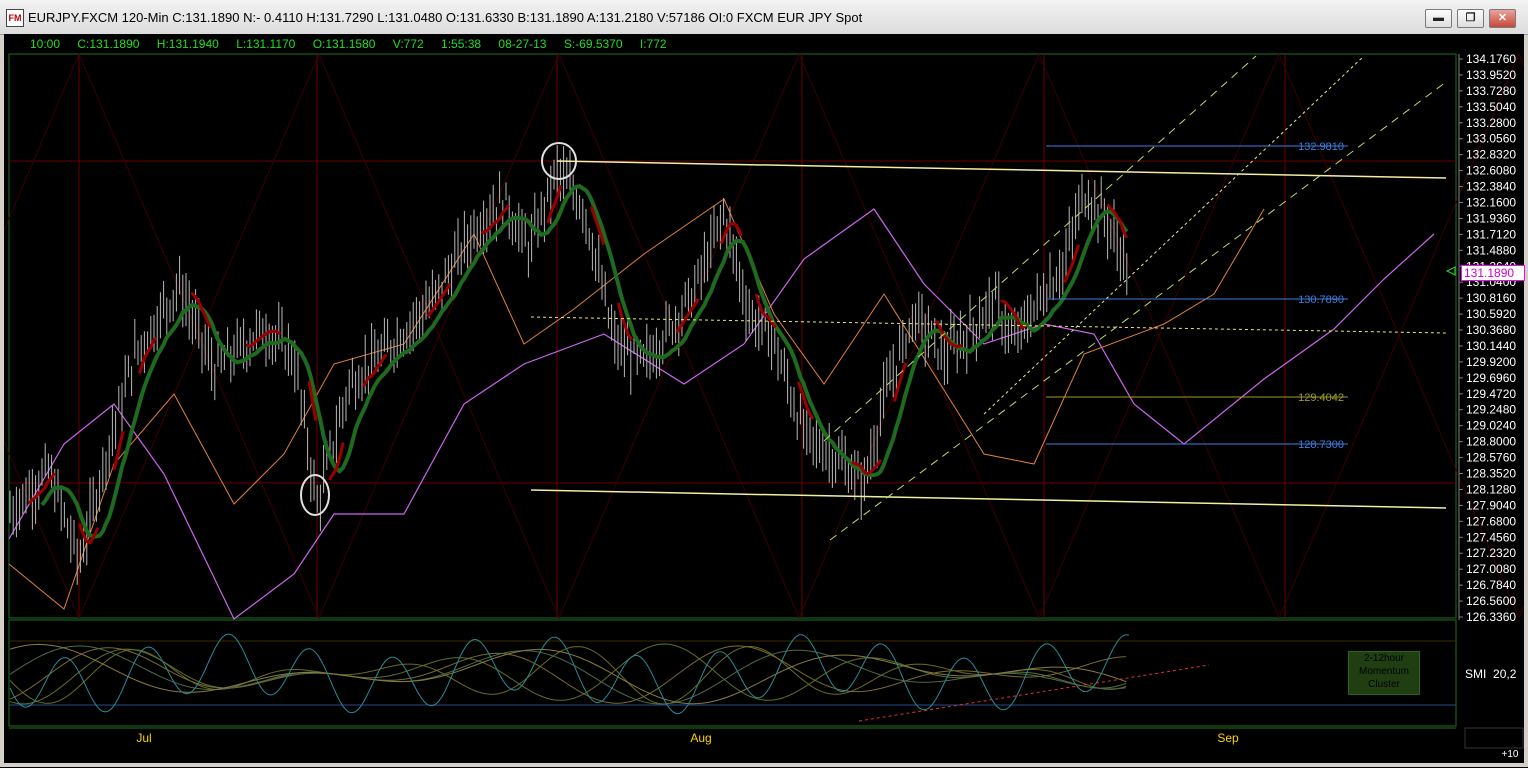 Image resolution: width=1528 pixels, height=768 pixels. Describe the element at coordinates (593, 44) in the screenshot. I see `info-s-value: S:-69.5370` at that location.